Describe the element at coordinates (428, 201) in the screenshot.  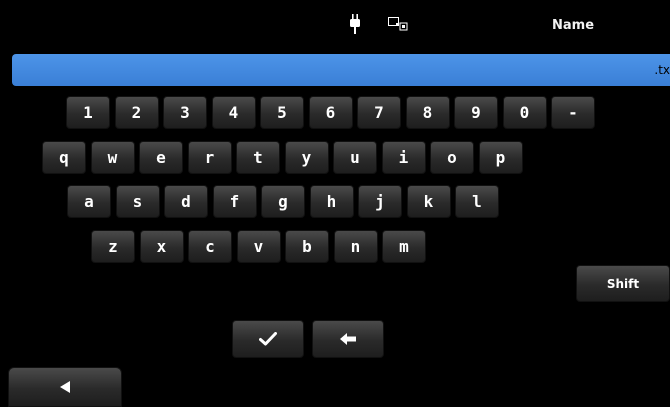
I see `key-k: k` at that location.